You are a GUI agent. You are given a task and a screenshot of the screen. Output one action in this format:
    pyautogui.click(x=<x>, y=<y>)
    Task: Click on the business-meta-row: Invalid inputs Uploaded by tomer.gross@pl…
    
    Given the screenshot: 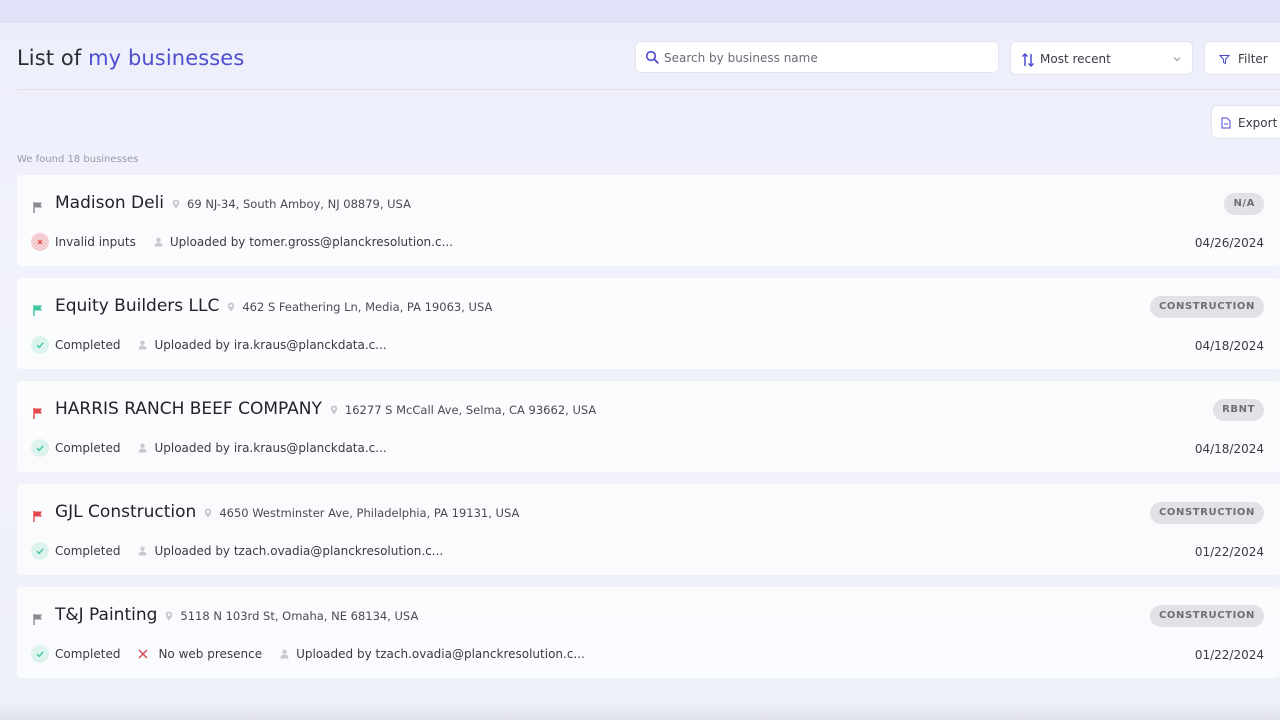 What is the action you would take?
    pyautogui.click(x=242, y=242)
    